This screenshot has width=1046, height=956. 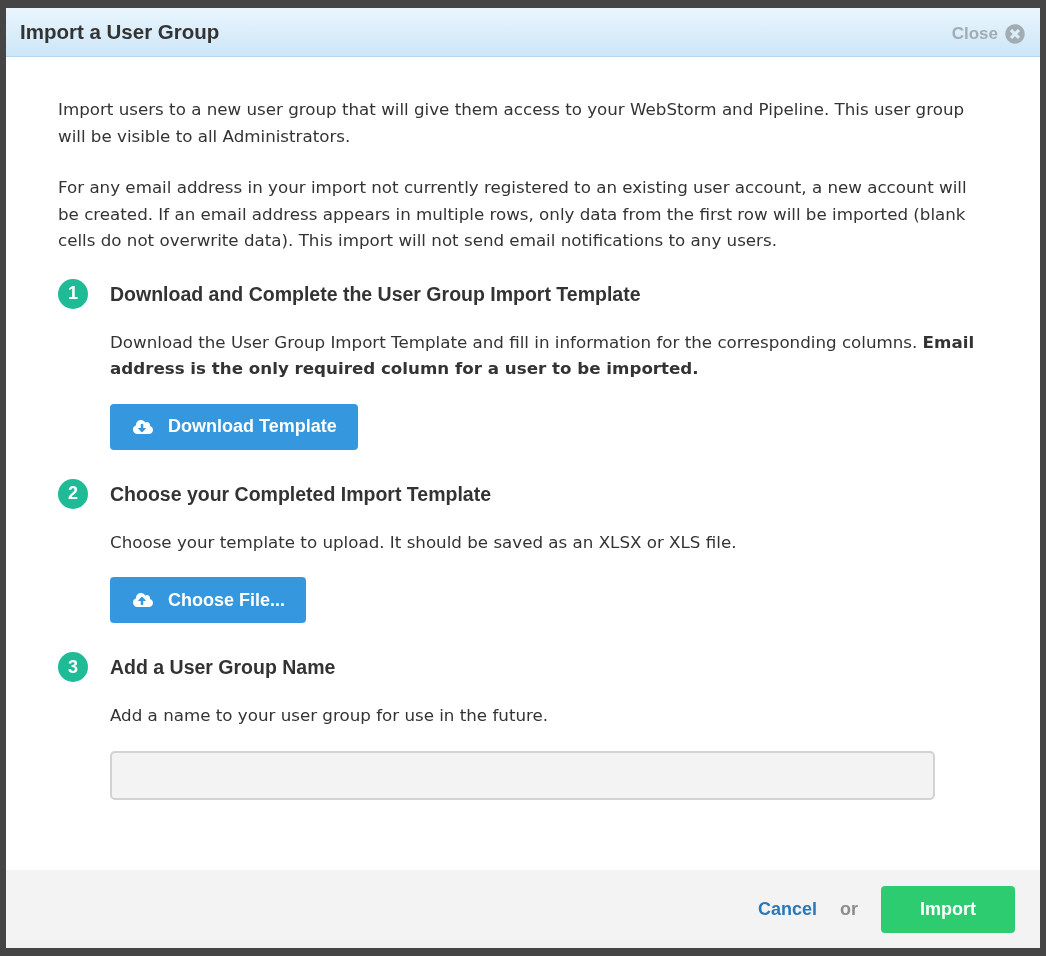 What do you see at coordinates (513, 214) in the screenshot?
I see `intro-text: For any email address in your import not currently registered to an existing user account, a new account will be created. If an email address appears in multiple rows, only data from the first row will be imported (blank cells do not overwrite data). This import will not send email notifications to any users.` at bounding box center [513, 214].